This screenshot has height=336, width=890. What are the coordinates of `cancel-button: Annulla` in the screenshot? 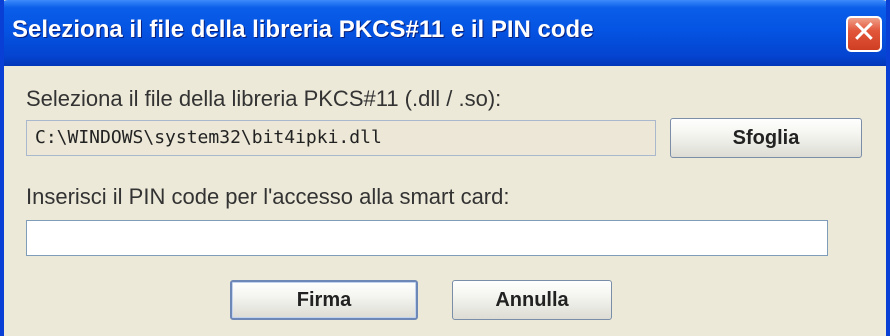 It's located at (532, 300).